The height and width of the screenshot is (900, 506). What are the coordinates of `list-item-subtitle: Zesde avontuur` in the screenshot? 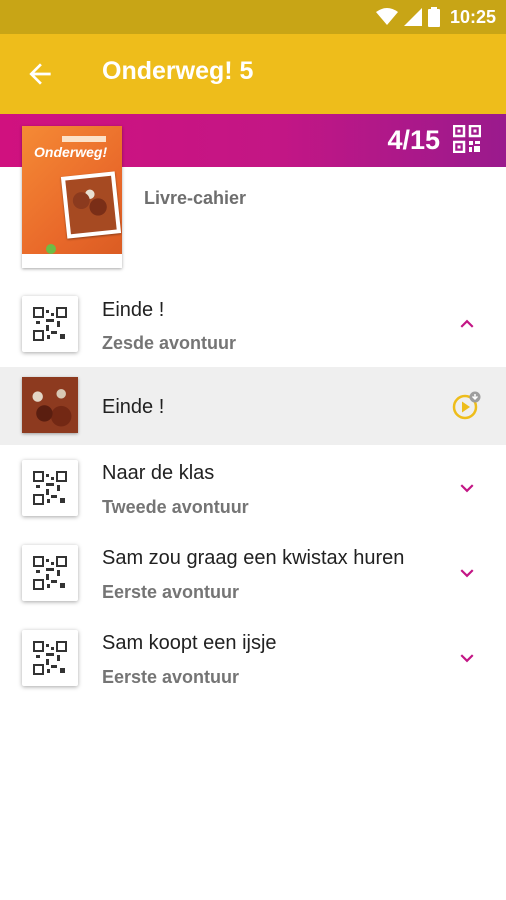 It's located at (169, 343).